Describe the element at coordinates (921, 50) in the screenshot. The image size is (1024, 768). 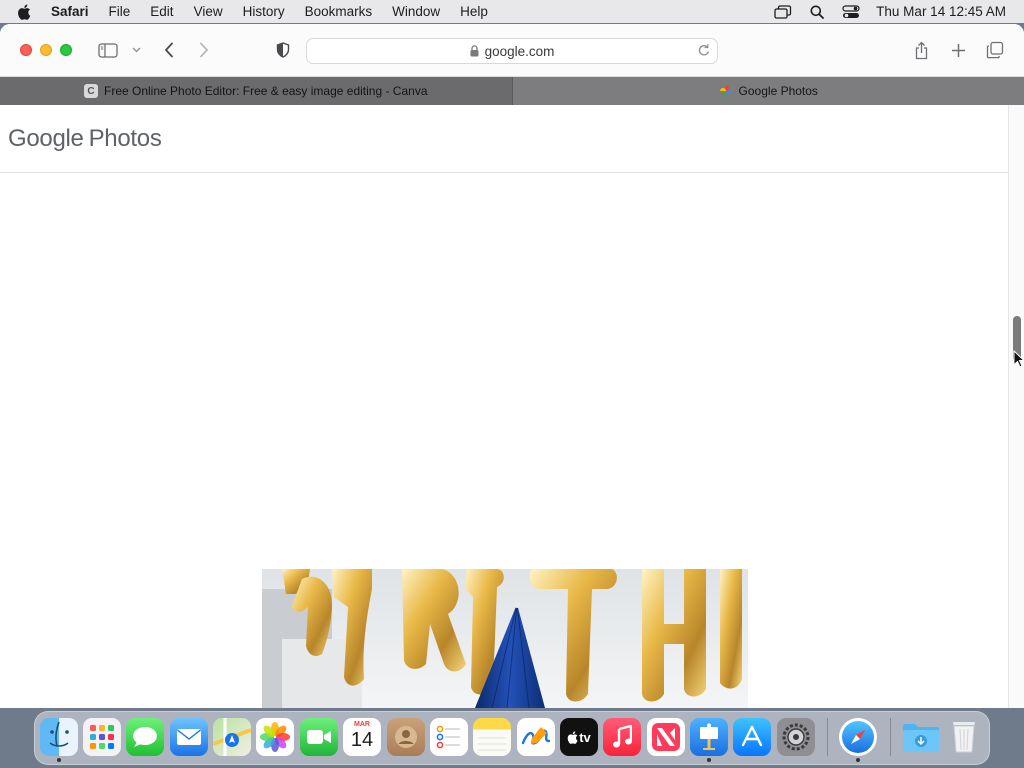
I see `share-icon` at that location.